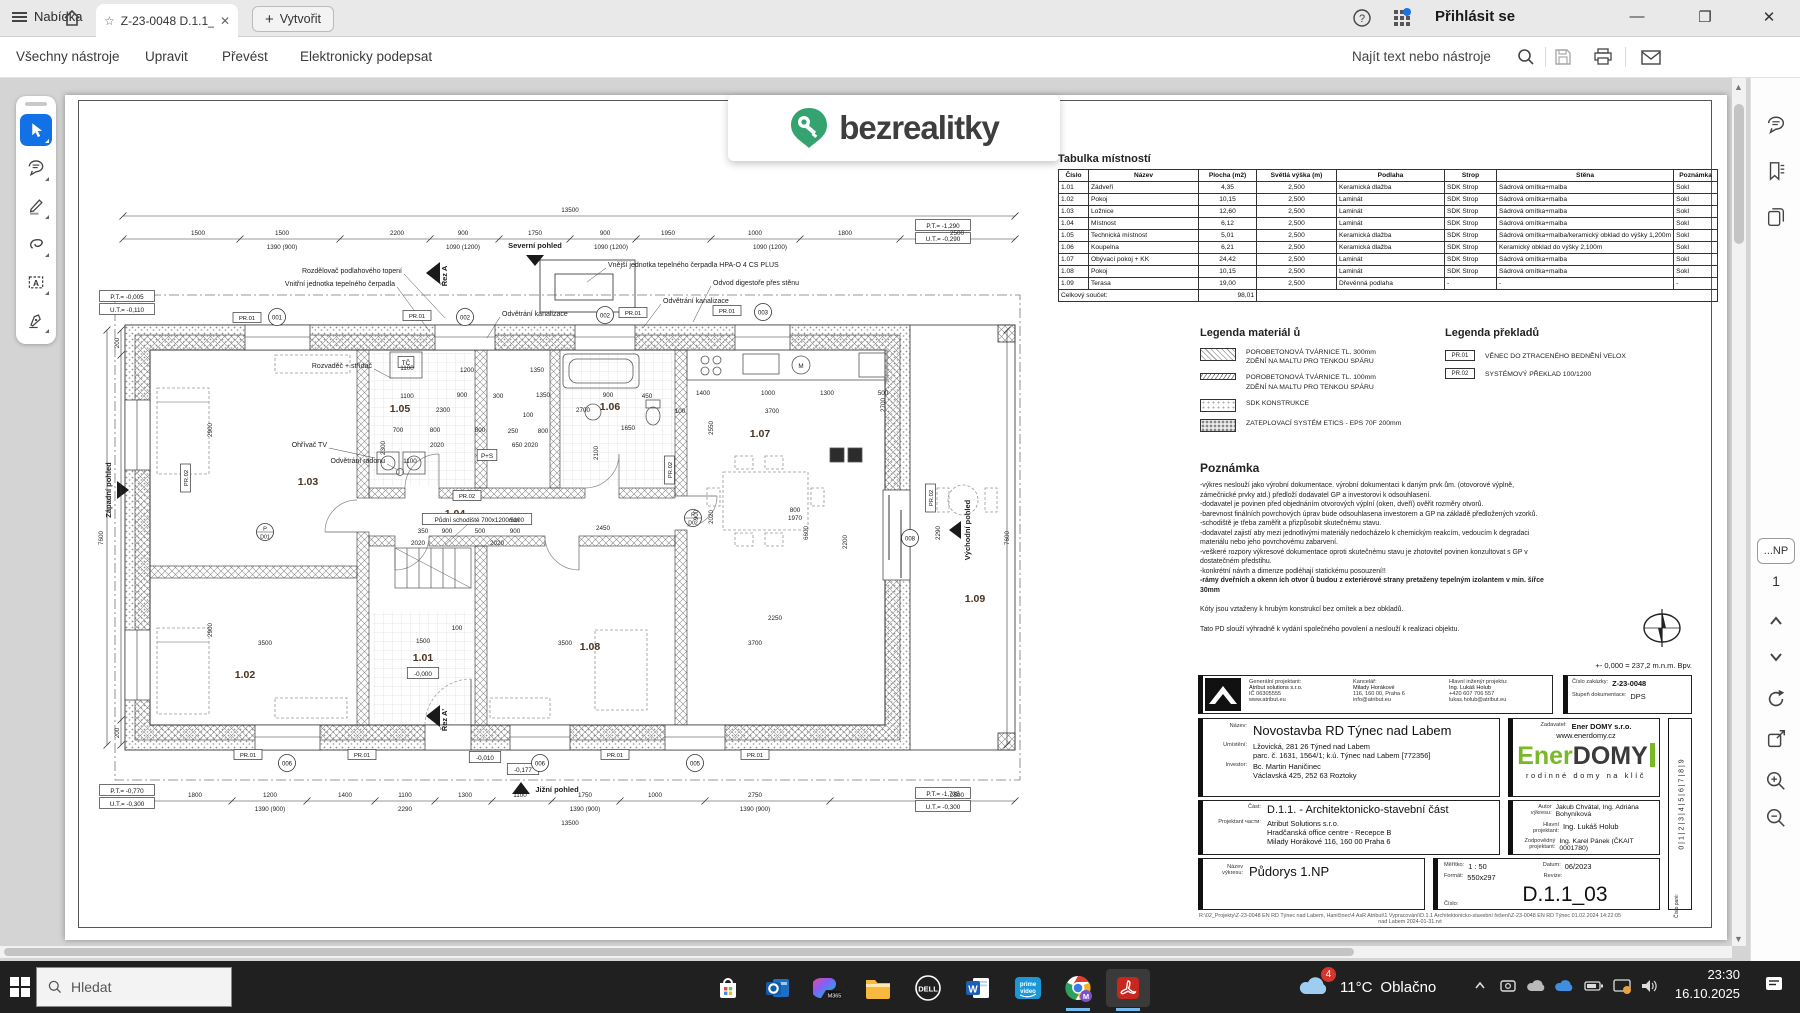 The height and width of the screenshot is (1013, 1800). I want to click on table-cell: Sádrová omítka+malba, so click(1585, 223).